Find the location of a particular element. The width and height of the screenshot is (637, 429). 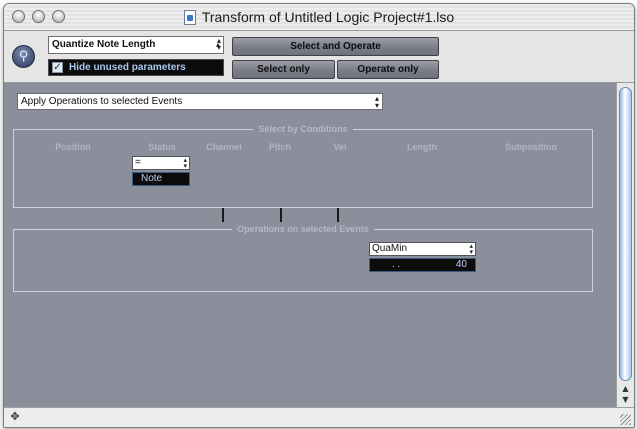

status-value-field: Note is located at coordinates (161, 179).